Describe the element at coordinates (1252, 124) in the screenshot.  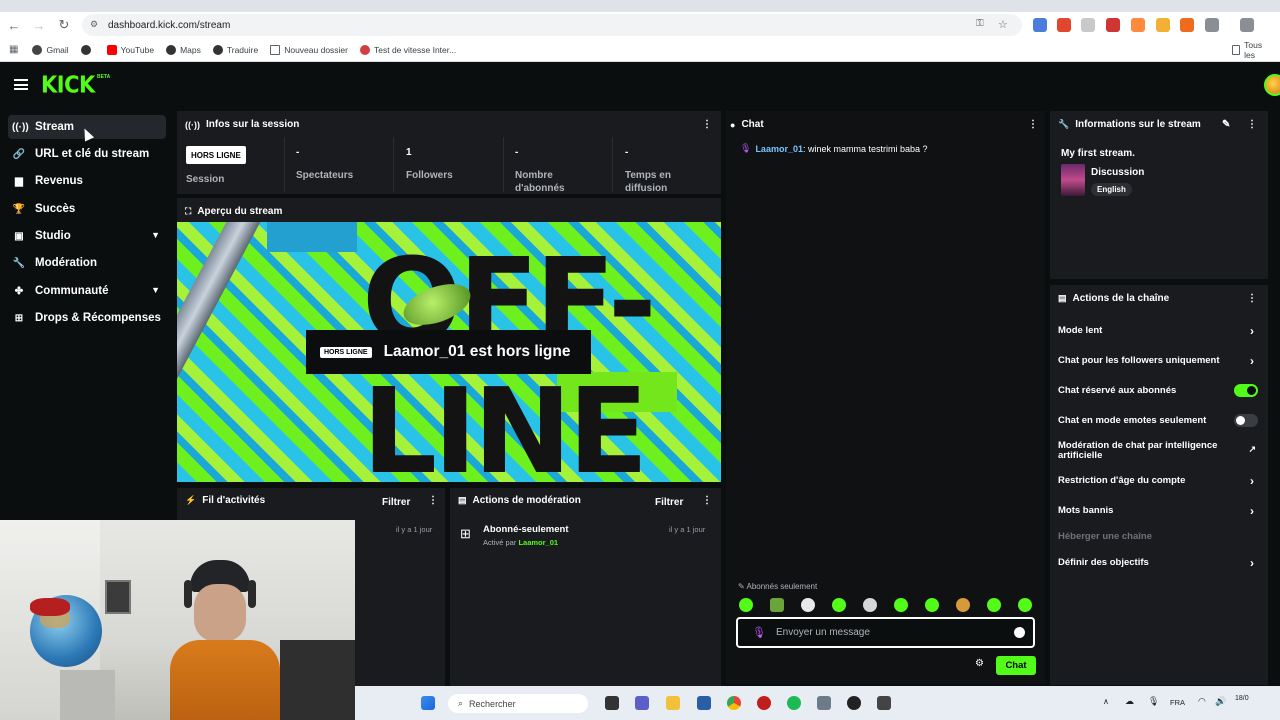
I see `stream-info-more-icon: ⋮` at that location.